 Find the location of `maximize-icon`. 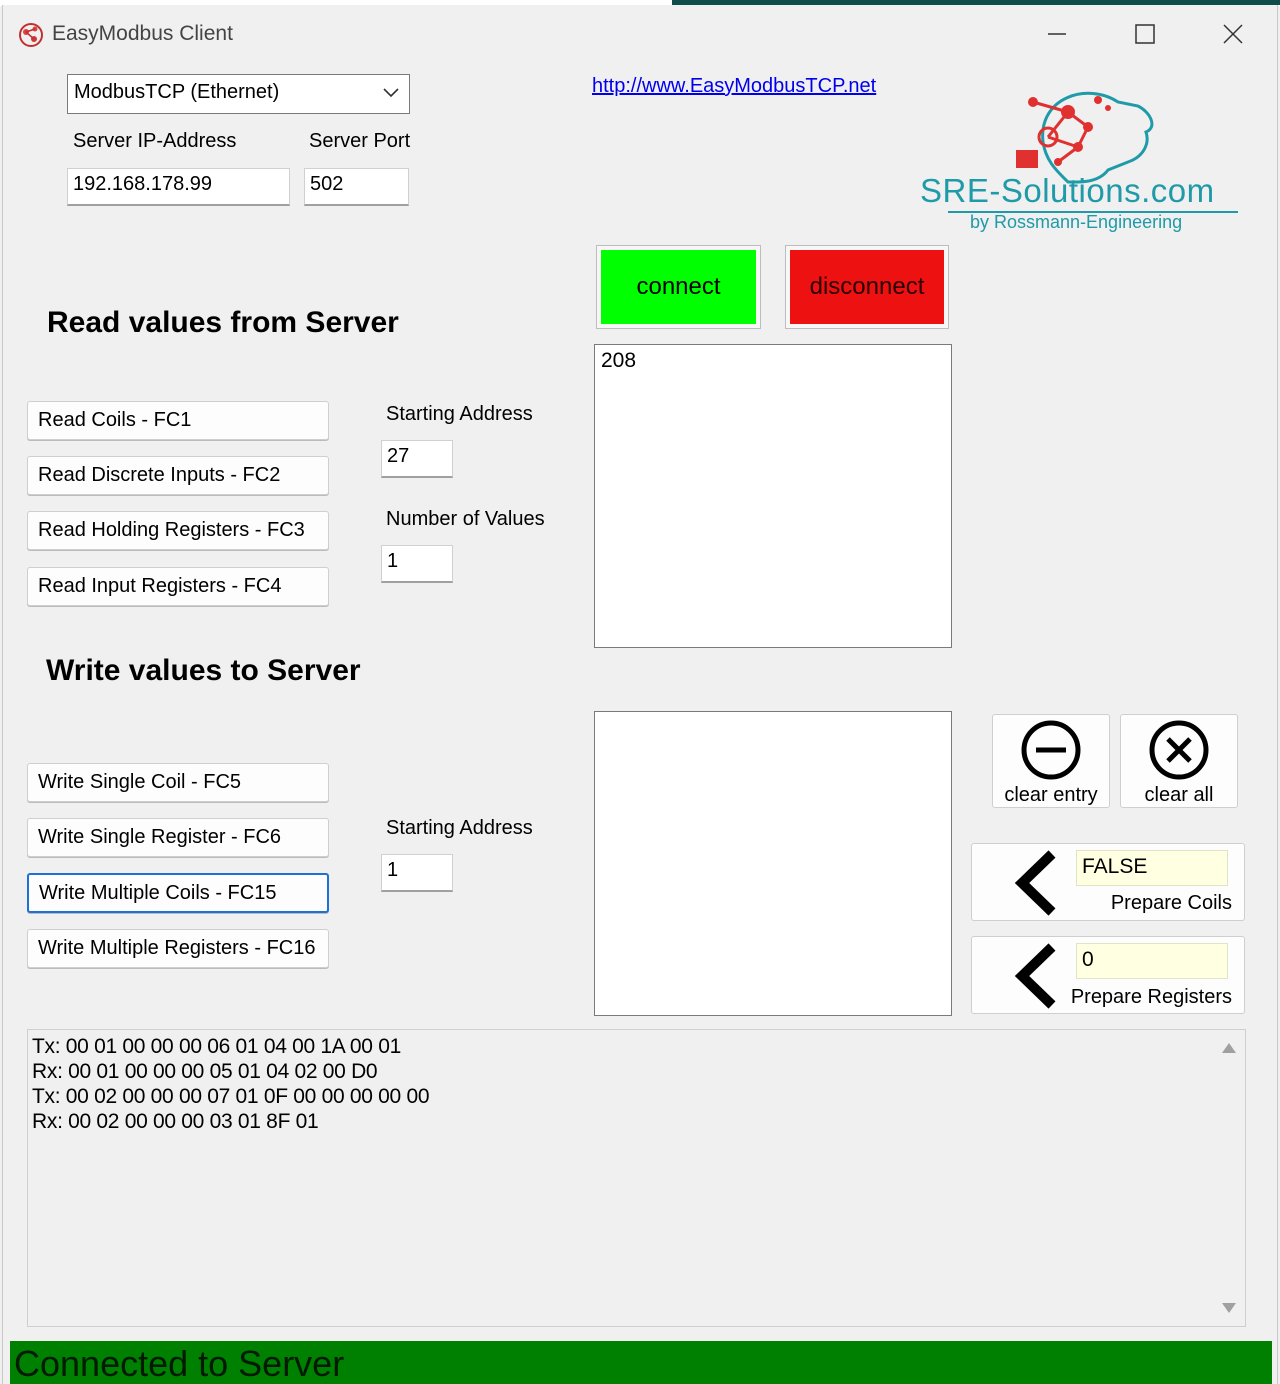

maximize-icon is located at coordinates (1145, 34).